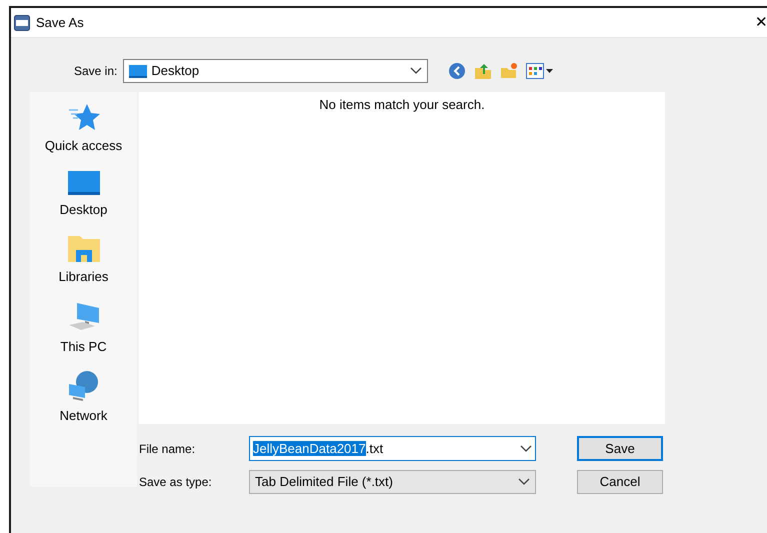 Image resolution: width=767 pixels, height=533 pixels. Describe the element at coordinates (509, 71) in the screenshot. I see `new-folder-icon` at that location.